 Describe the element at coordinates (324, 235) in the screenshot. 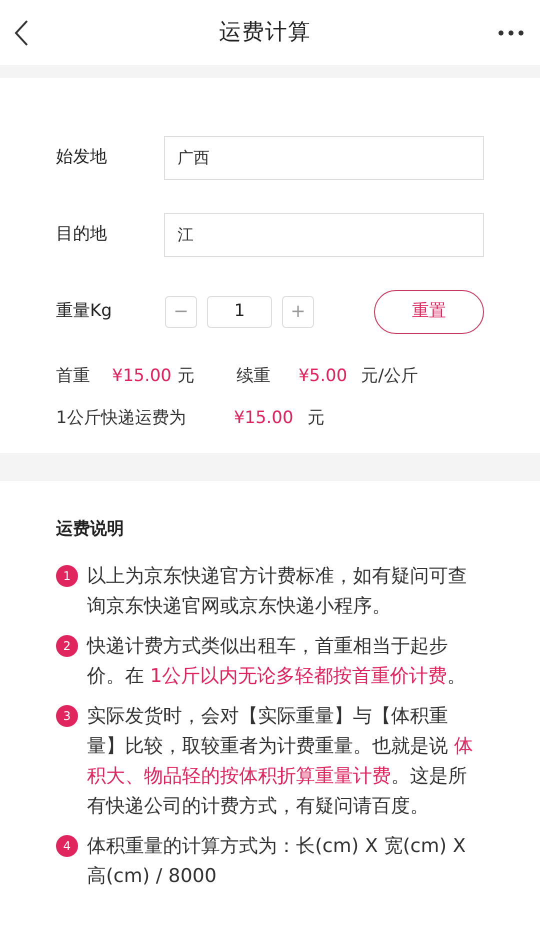

I see `input-field: 江` at that location.